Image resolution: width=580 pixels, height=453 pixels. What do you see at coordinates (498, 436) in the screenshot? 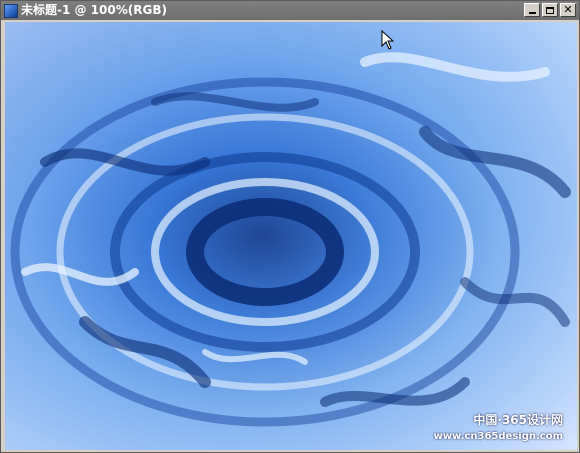
I see `watermark-line2: www.cn365design.com` at bounding box center [498, 436].